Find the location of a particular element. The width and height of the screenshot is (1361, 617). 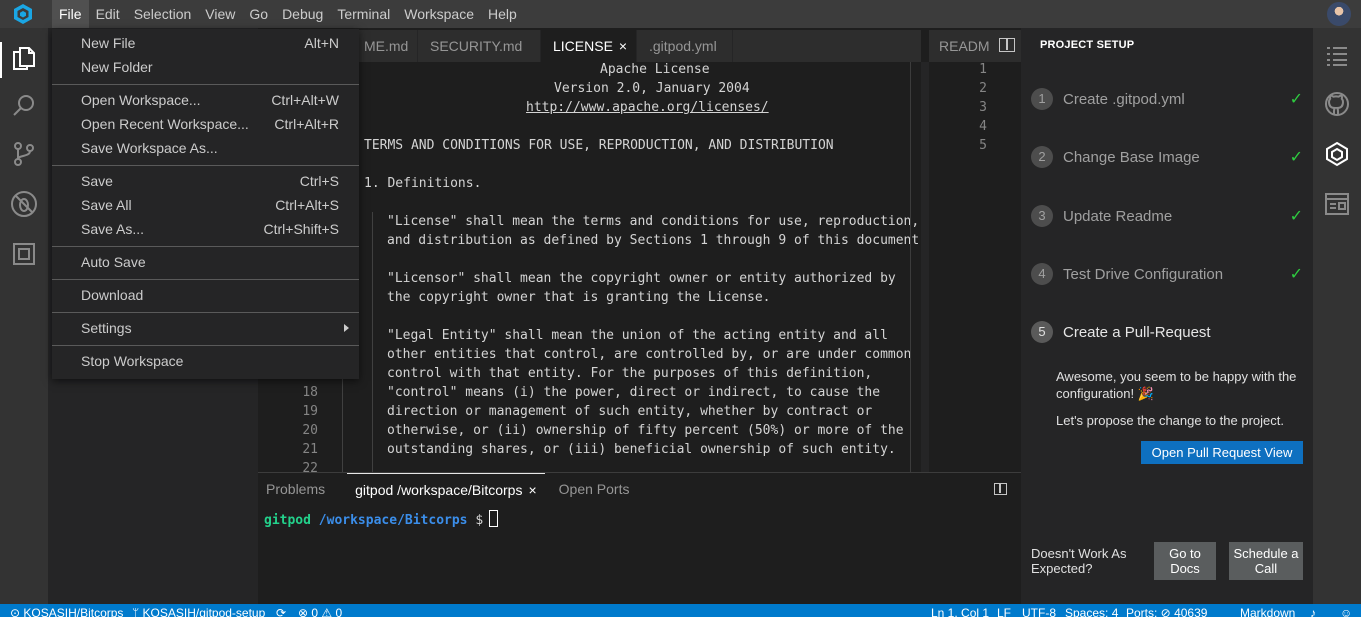

menu-item-label: Auto Save is located at coordinates (113, 262).